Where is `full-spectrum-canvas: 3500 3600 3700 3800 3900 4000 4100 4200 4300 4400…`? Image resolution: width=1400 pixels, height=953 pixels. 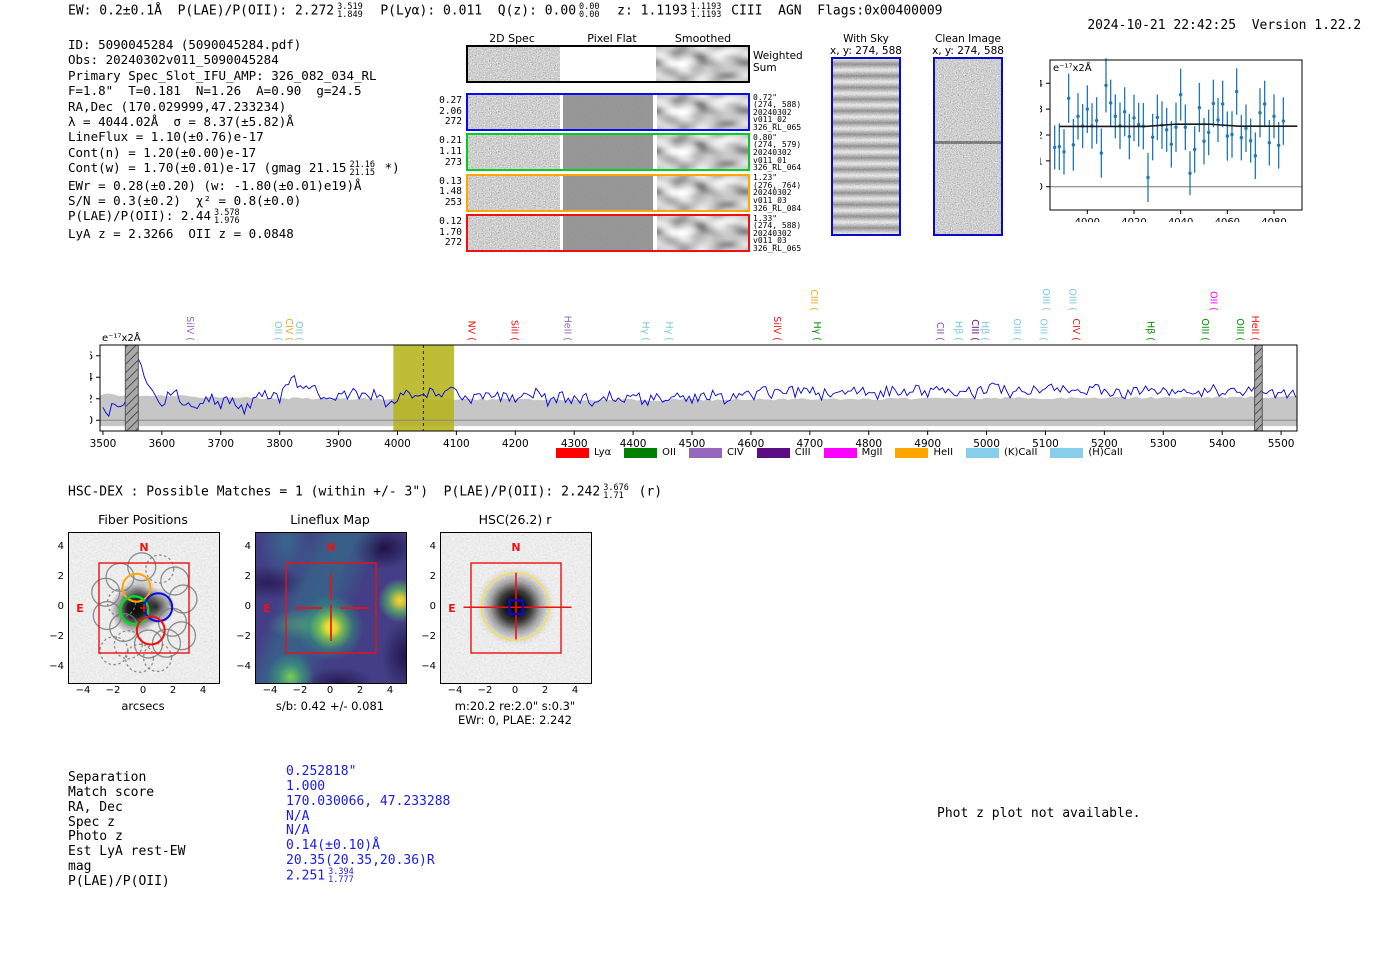 full-spectrum-canvas: 3500 3600 3700 3800 3900 4000 4100 4200 4300 4400… is located at coordinates (692, 369).